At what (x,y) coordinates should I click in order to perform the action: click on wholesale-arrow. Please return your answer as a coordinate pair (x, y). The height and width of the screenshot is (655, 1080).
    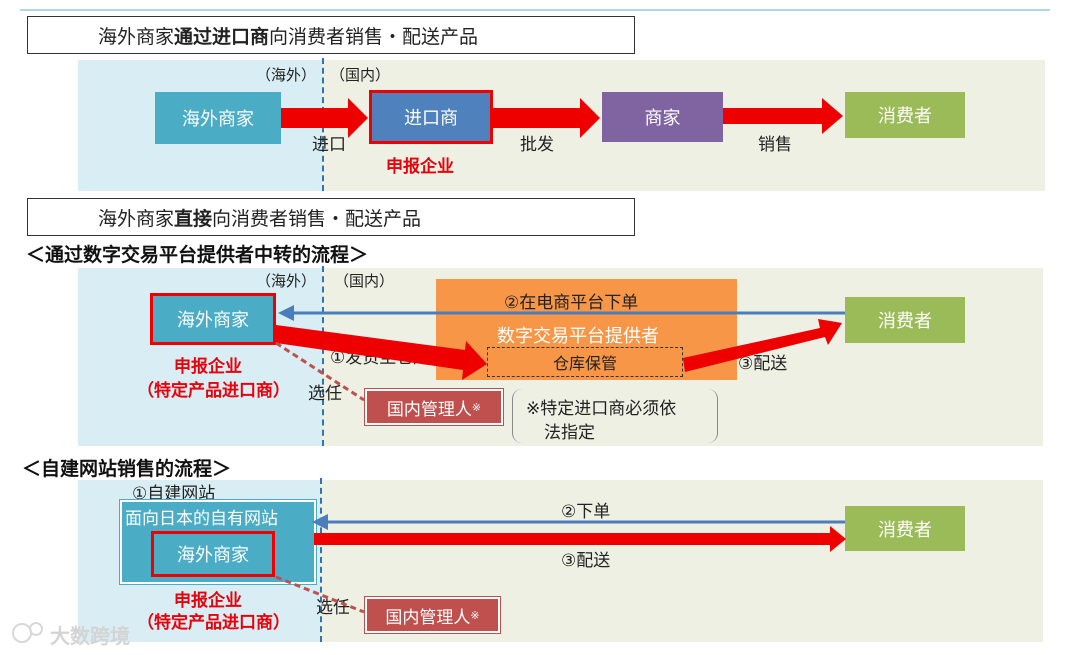
    Looking at the image, I should click on (546, 118).